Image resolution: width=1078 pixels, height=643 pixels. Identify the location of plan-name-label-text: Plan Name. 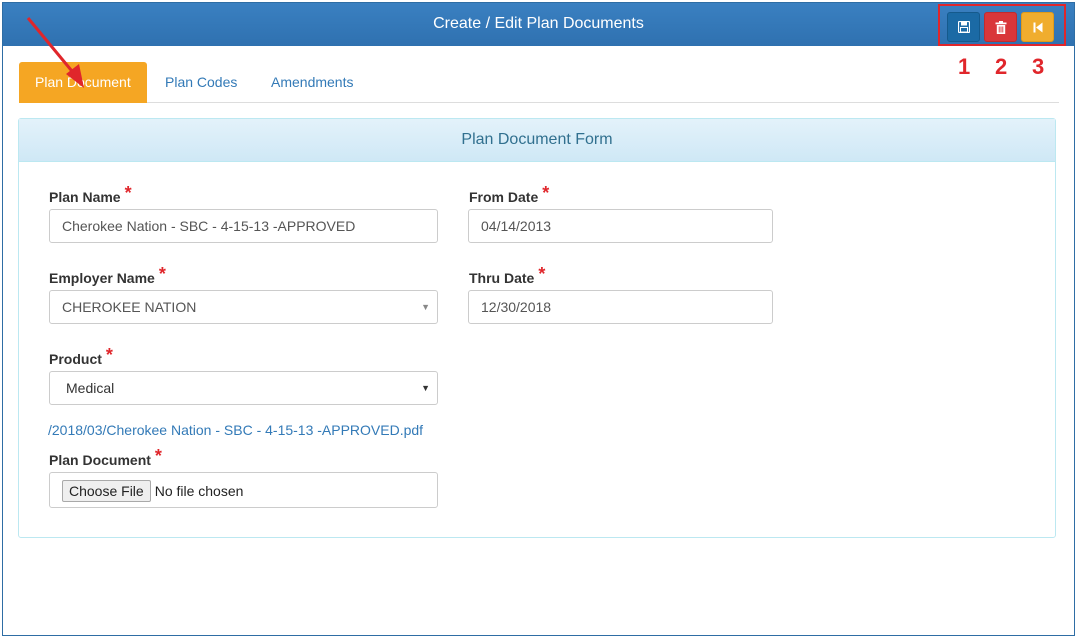
(85, 197).